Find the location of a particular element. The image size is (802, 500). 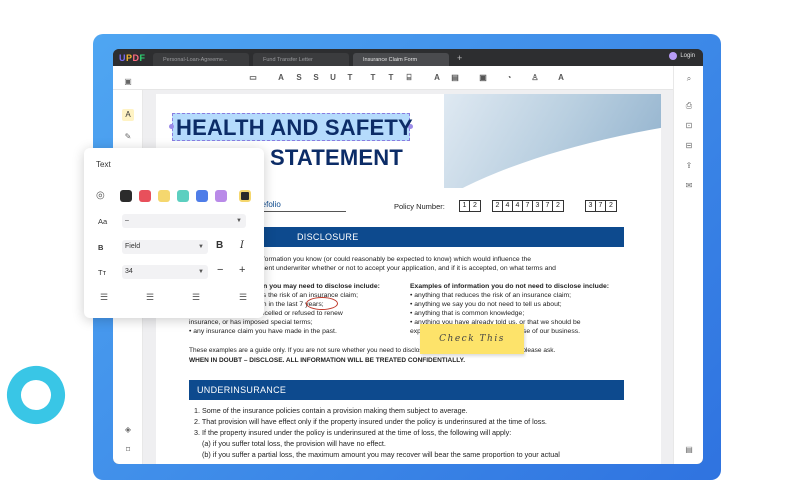

font-family-value: – is located at coordinates (127, 220).